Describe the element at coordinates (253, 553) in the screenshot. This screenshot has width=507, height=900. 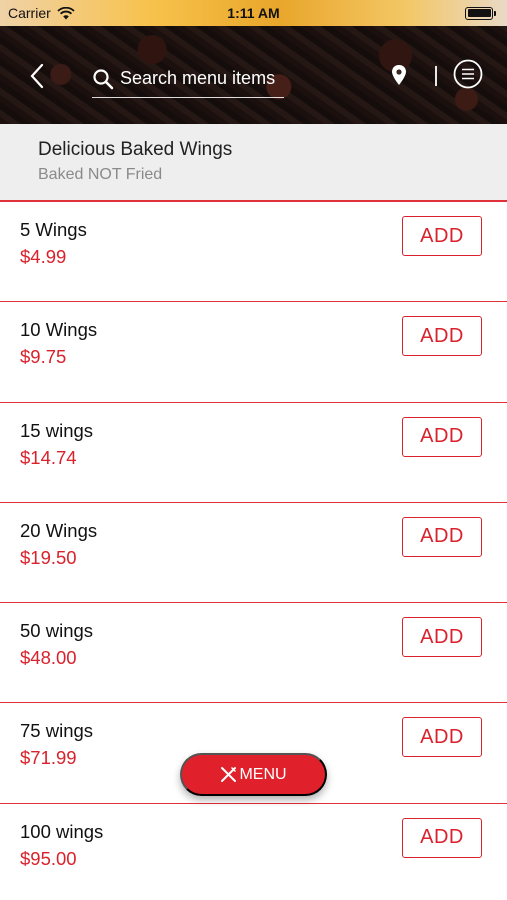
I see `menu-item: 20 Wings $19.50 ADD` at that location.